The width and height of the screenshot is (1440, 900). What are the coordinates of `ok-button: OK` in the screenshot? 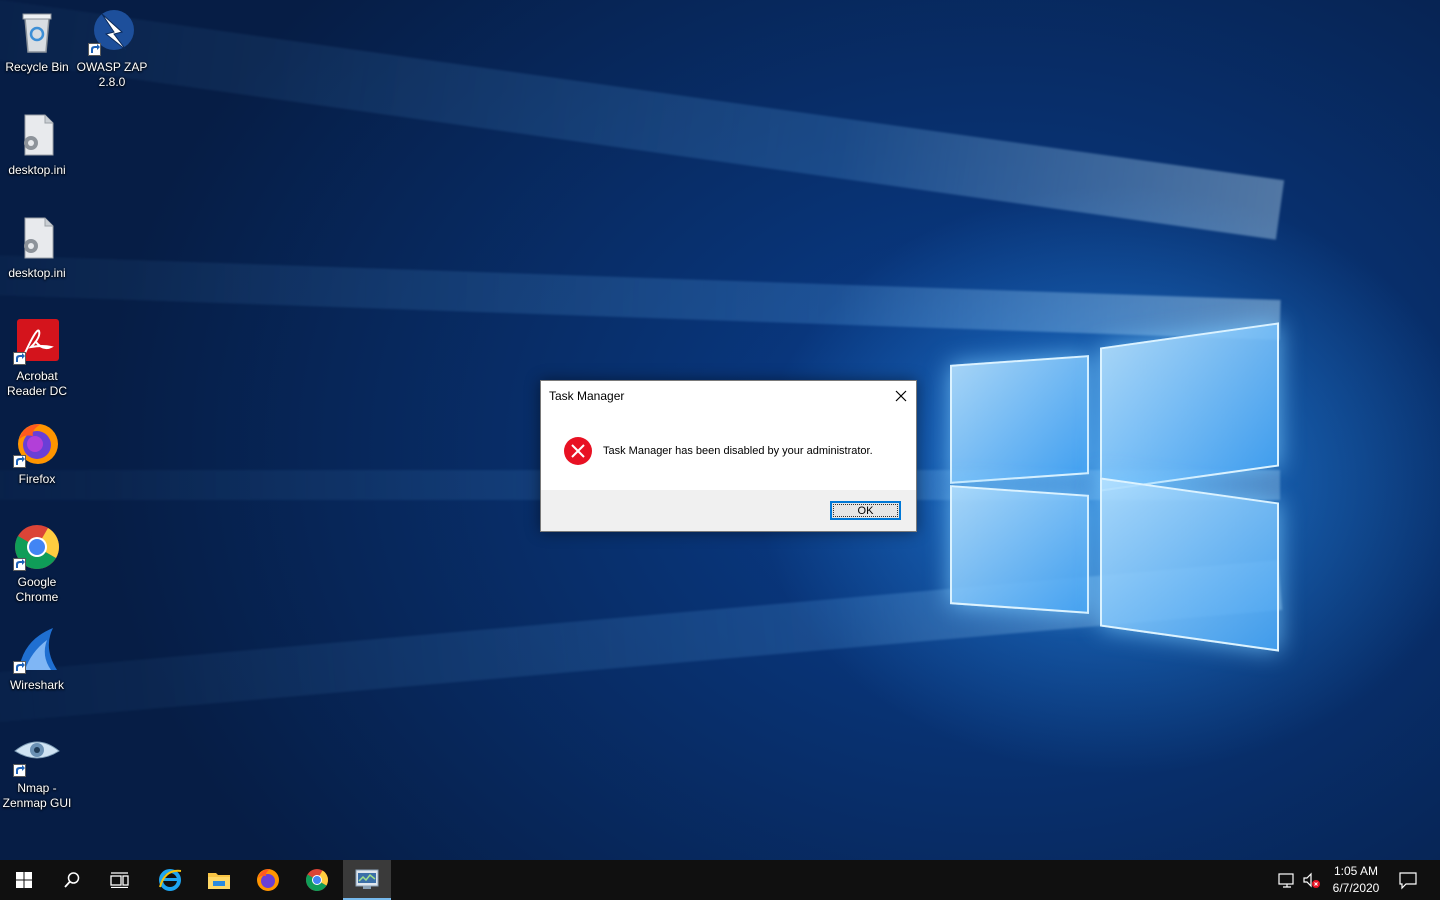 It's located at (865, 510).